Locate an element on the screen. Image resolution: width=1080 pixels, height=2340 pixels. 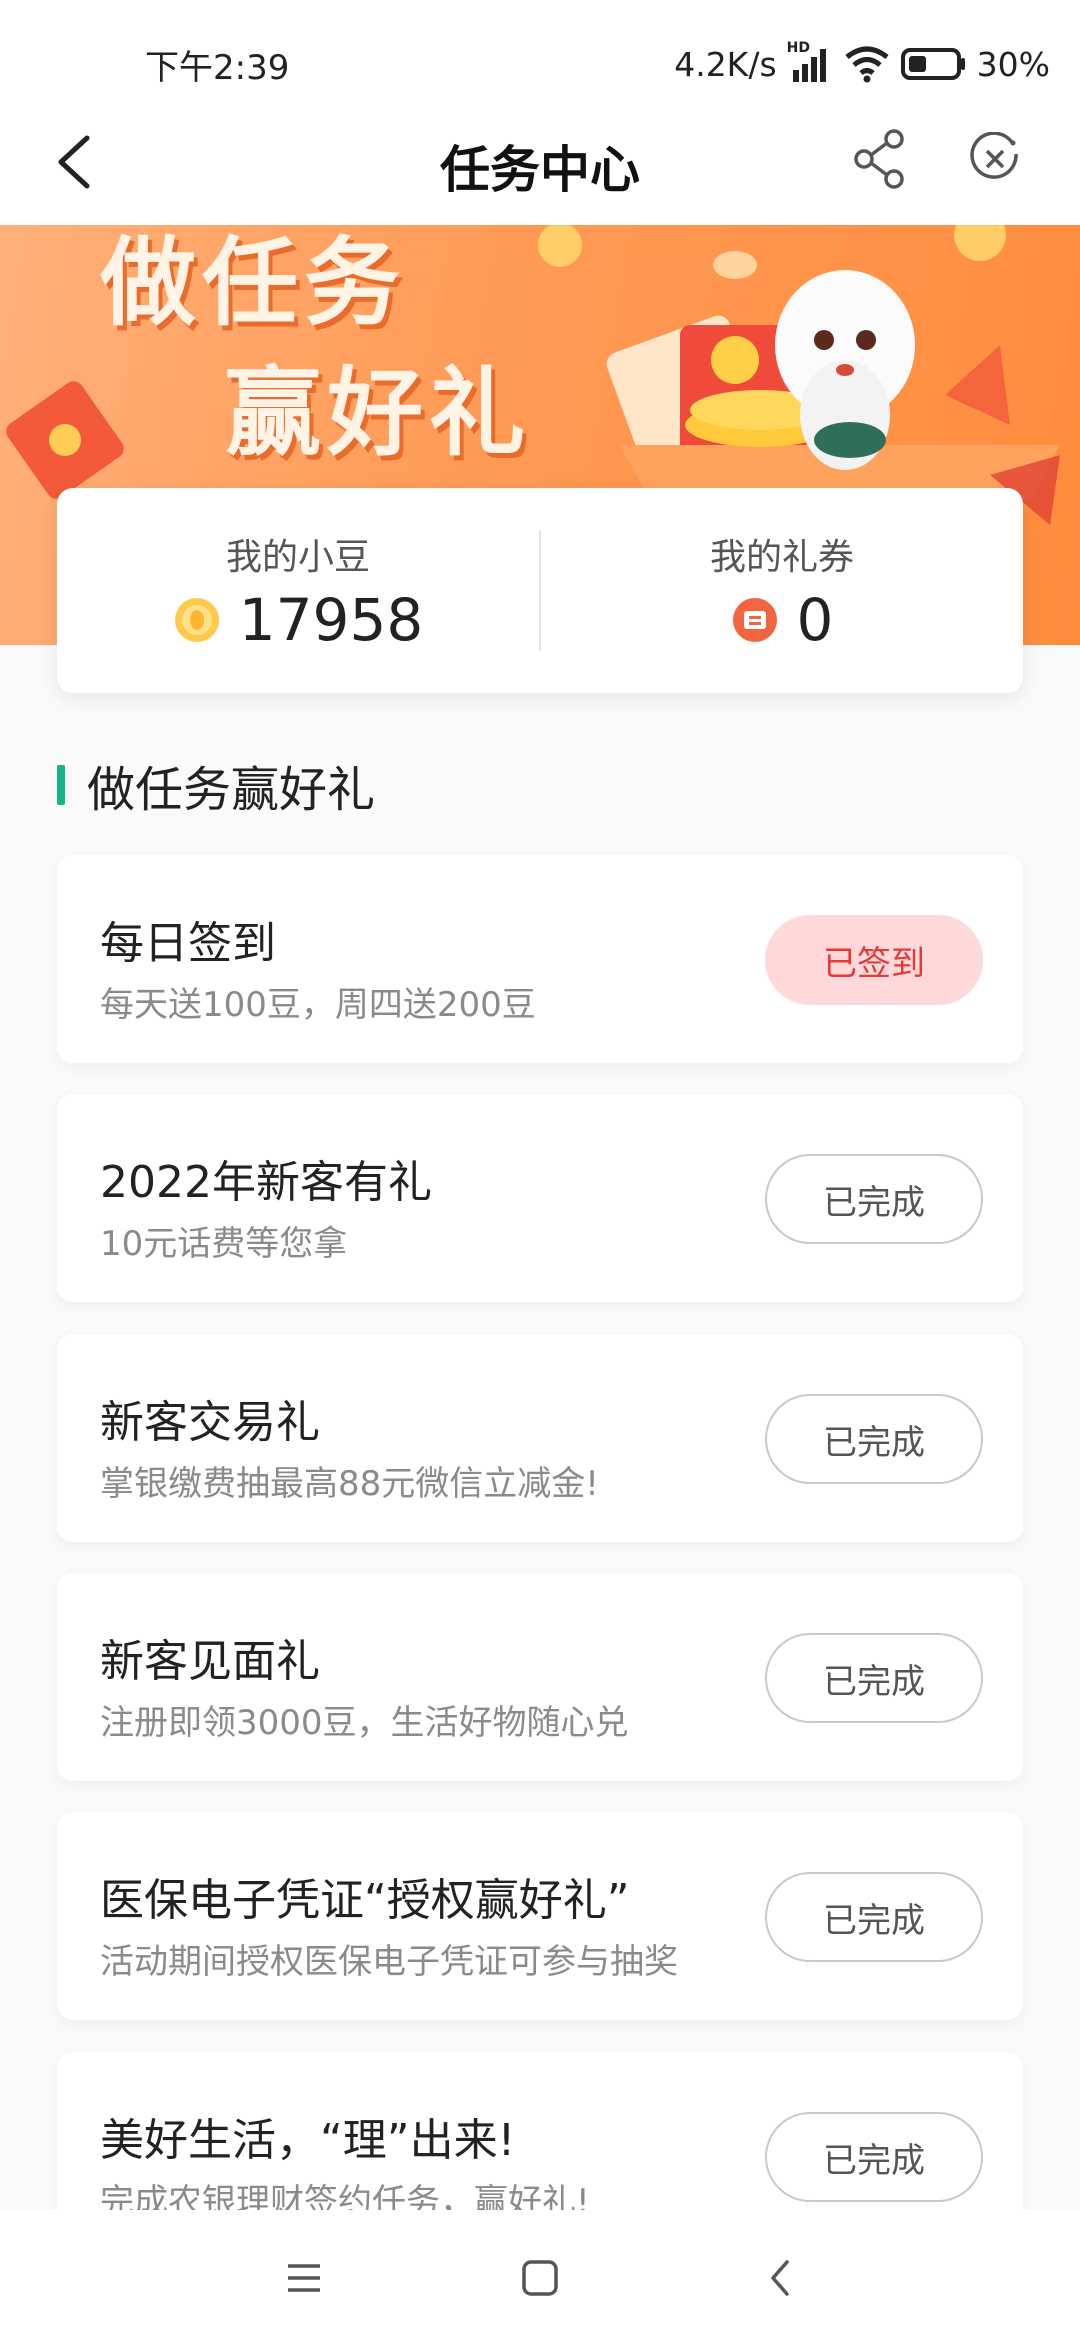
task-card: 每日签到 每天送100豆，周四送200豆 已签到 is located at coordinates (540, 959).